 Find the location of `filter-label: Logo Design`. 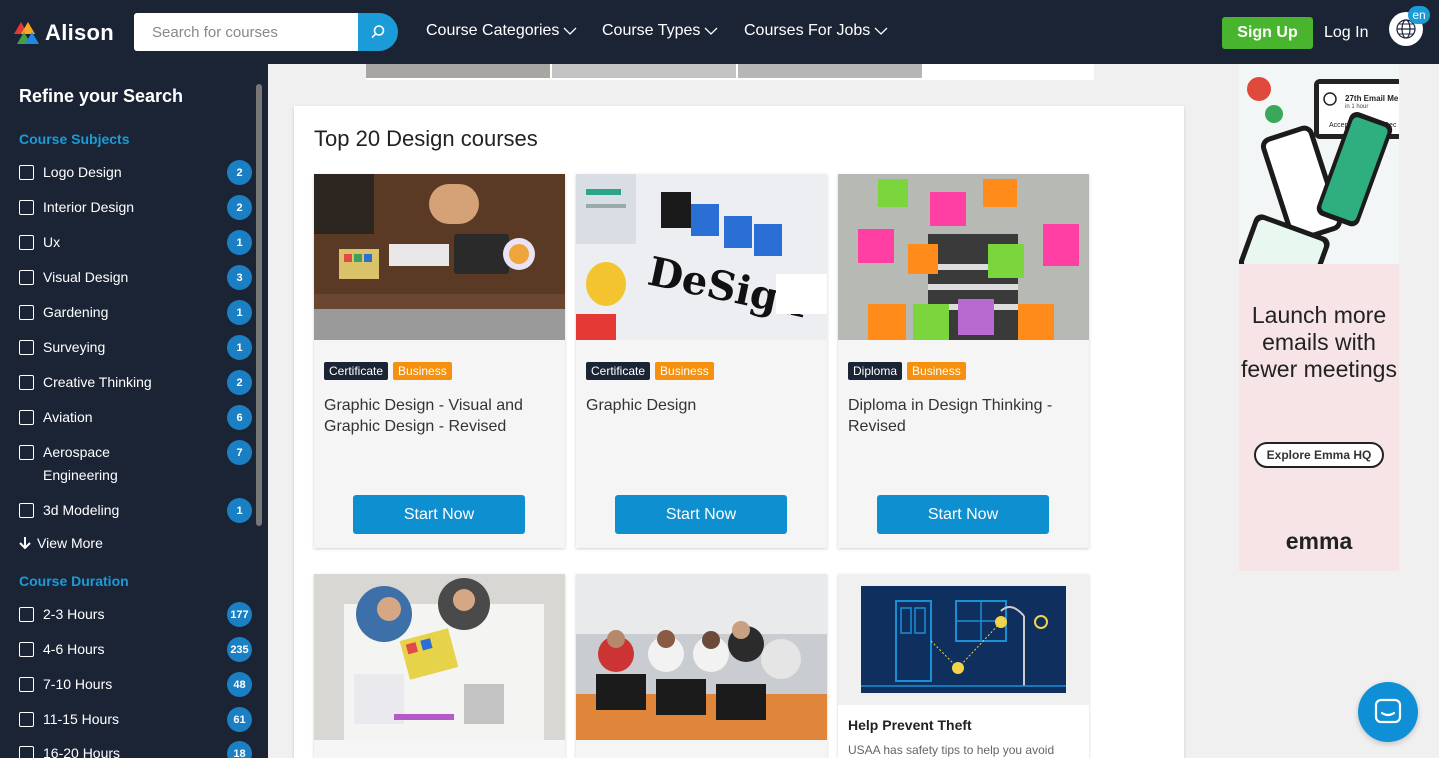

filter-label: Logo Design is located at coordinates (82, 172).